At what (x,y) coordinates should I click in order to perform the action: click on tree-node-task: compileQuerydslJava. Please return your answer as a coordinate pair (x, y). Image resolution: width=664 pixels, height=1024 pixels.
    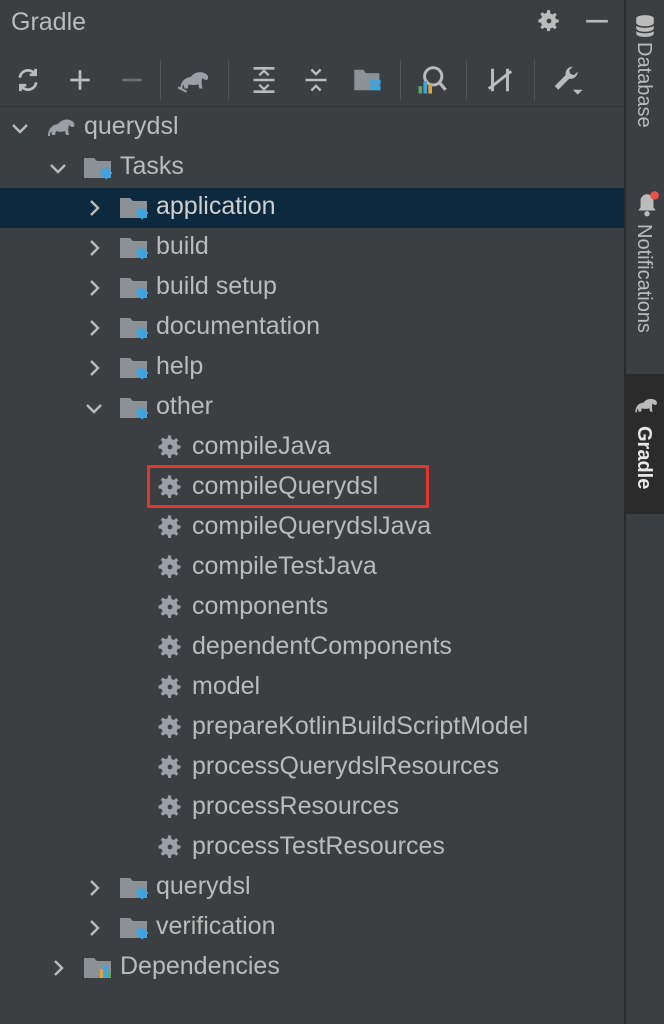
    Looking at the image, I should click on (312, 528).